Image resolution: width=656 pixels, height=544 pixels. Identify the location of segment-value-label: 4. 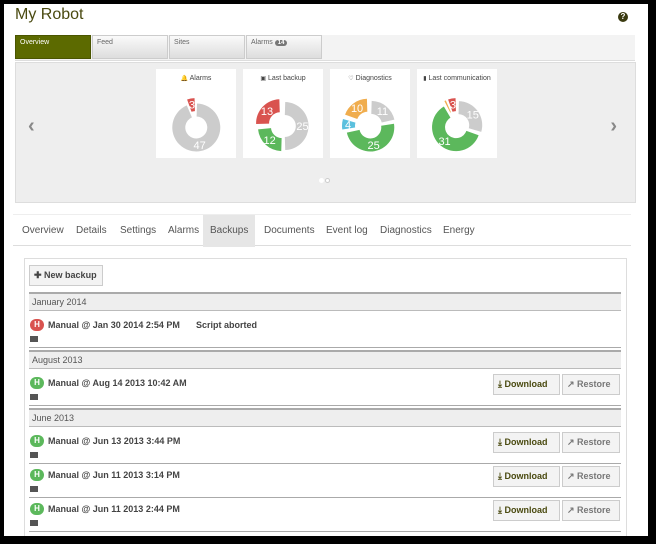
(348, 126).